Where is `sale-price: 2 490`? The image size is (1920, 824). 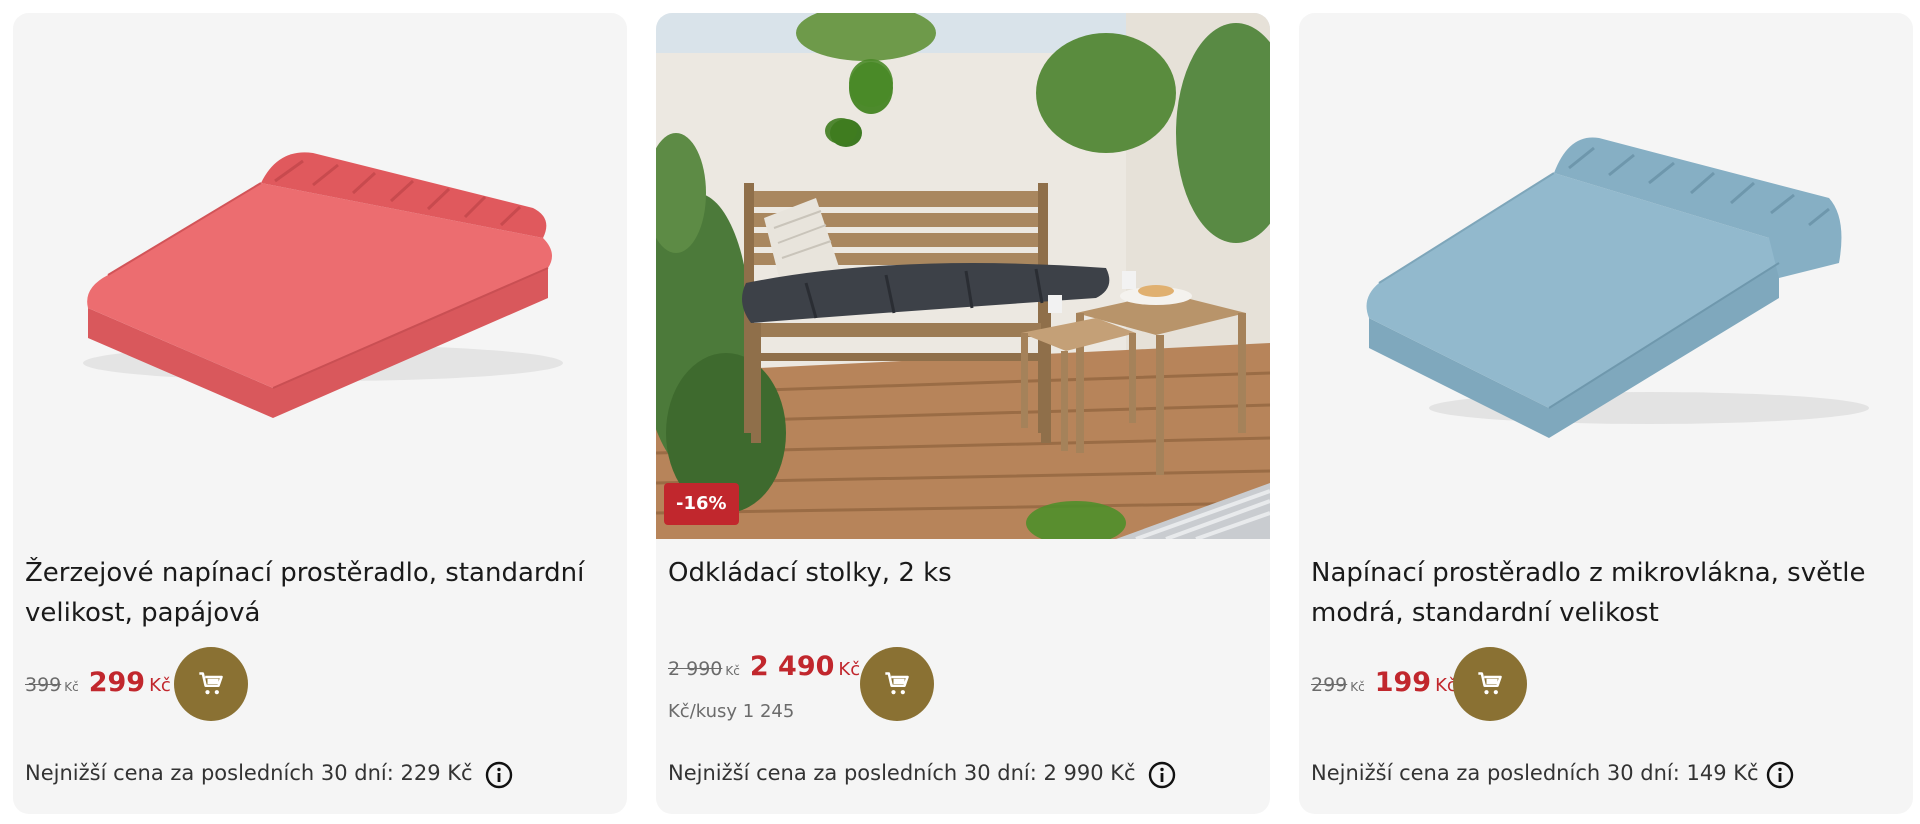
sale-price: 2 490 is located at coordinates (792, 666).